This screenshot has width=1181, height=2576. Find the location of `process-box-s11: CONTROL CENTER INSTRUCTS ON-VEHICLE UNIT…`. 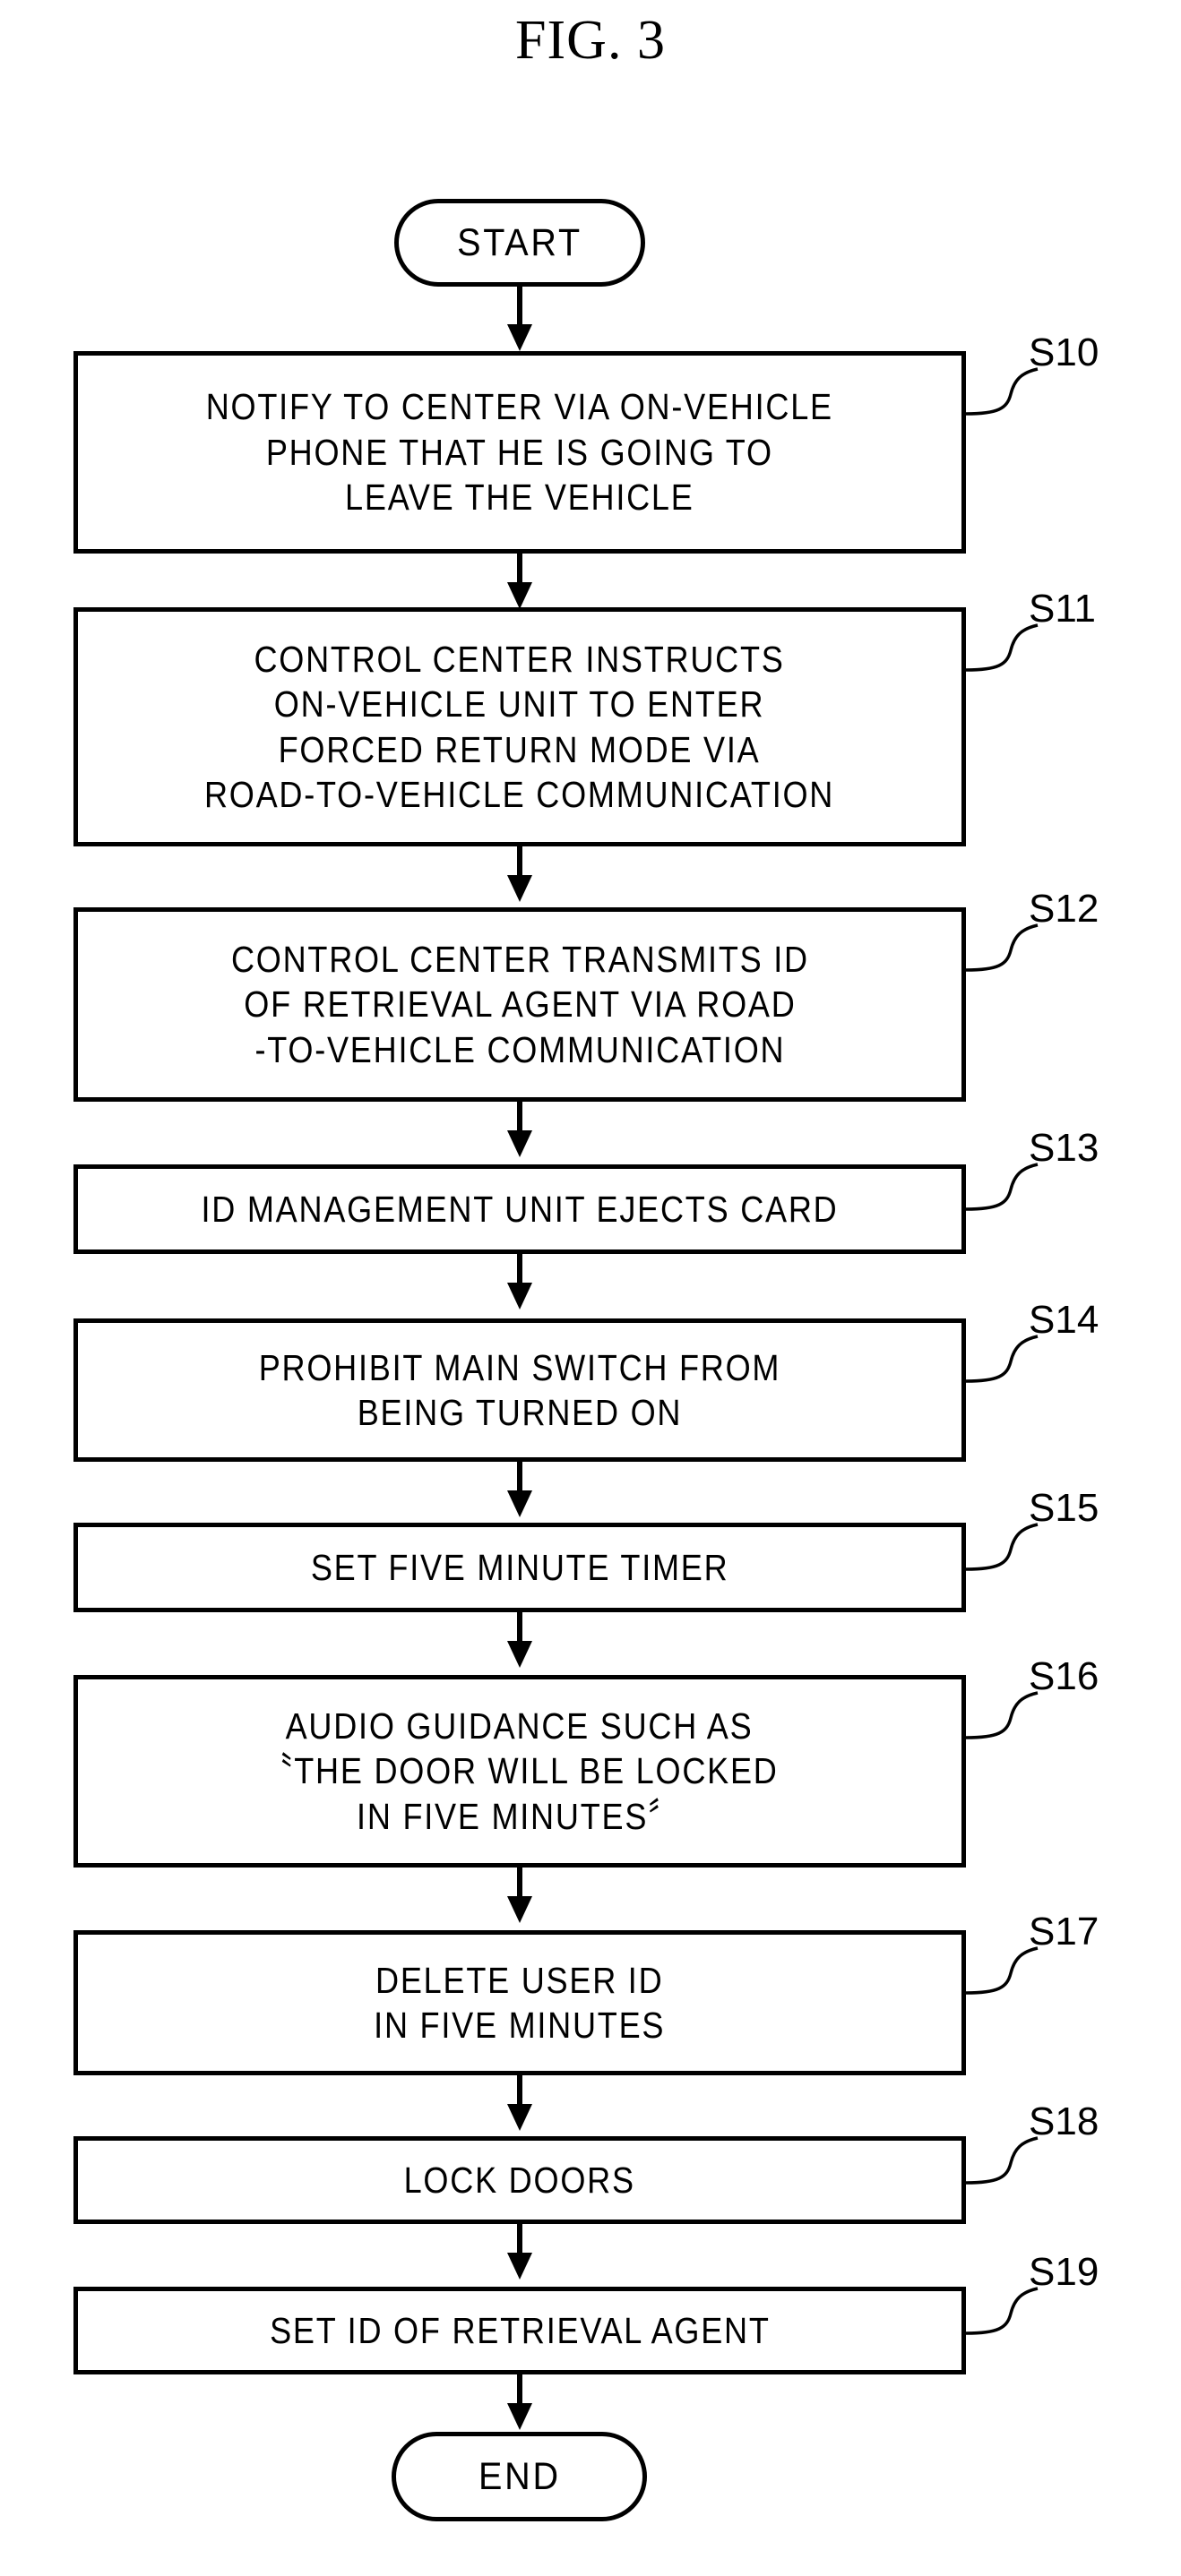

process-box-s11: CONTROL CENTER INSTRUCTS ON-VEHICLE UNIT… is located at coordinates (520, 726).